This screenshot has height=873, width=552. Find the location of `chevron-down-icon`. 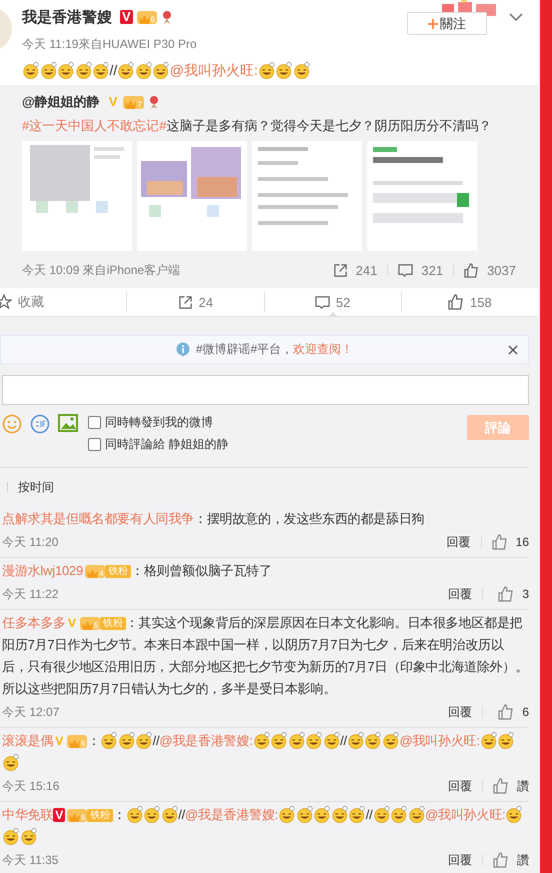

chevron-down-icon is located at coordinates (516, 17).